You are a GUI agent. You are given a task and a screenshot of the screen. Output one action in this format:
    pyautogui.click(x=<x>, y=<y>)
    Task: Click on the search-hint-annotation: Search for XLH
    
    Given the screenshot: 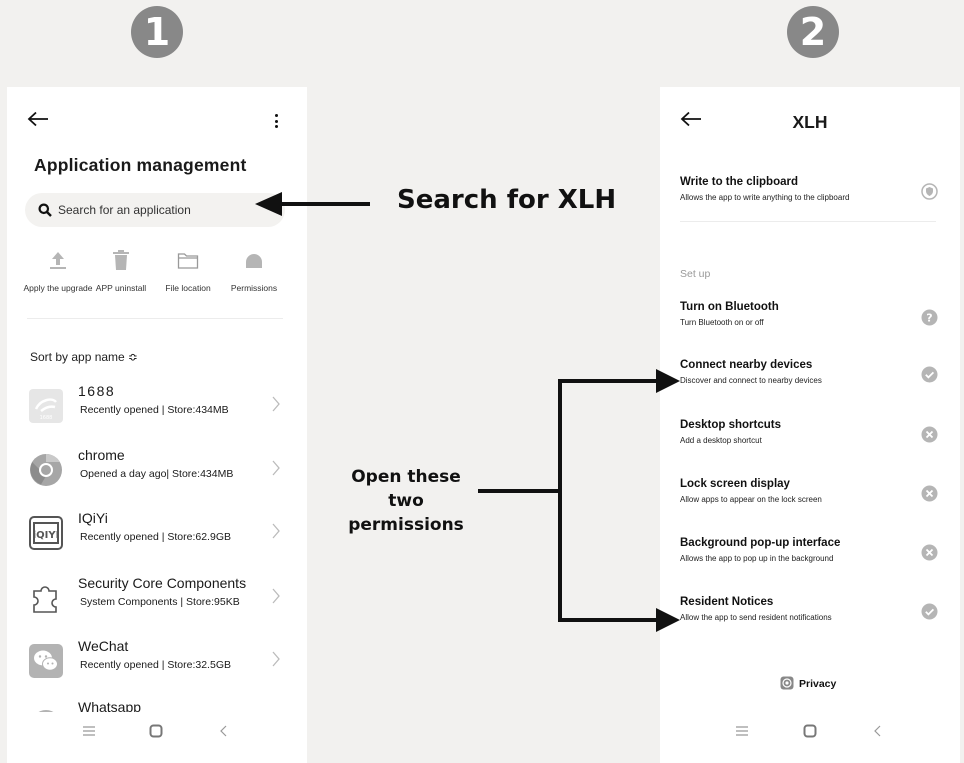 What is the action you would take?
    pyautogui.click(x=507, y=200)
    